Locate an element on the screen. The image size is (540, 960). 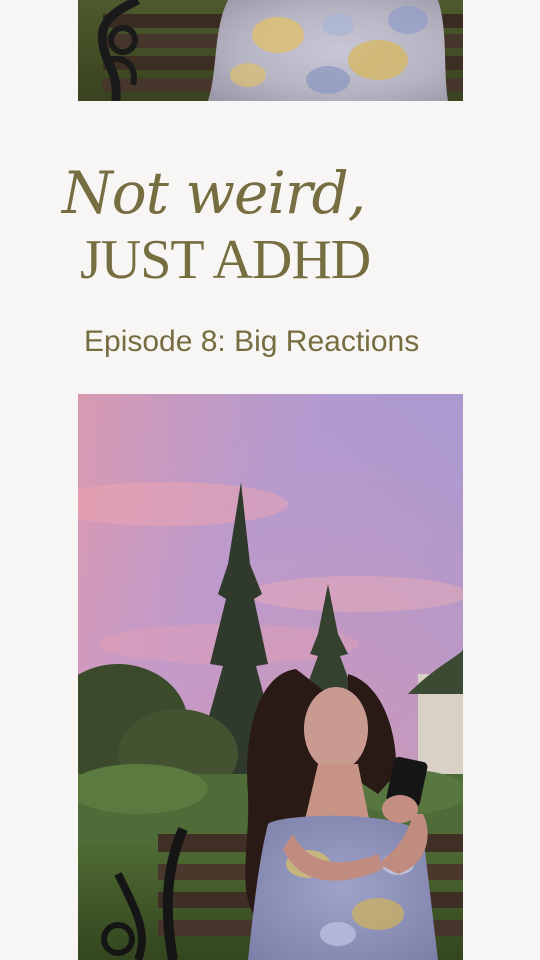
episode-subtitle: Episode 8: Big Reactions is located at coordinates (252, 341).